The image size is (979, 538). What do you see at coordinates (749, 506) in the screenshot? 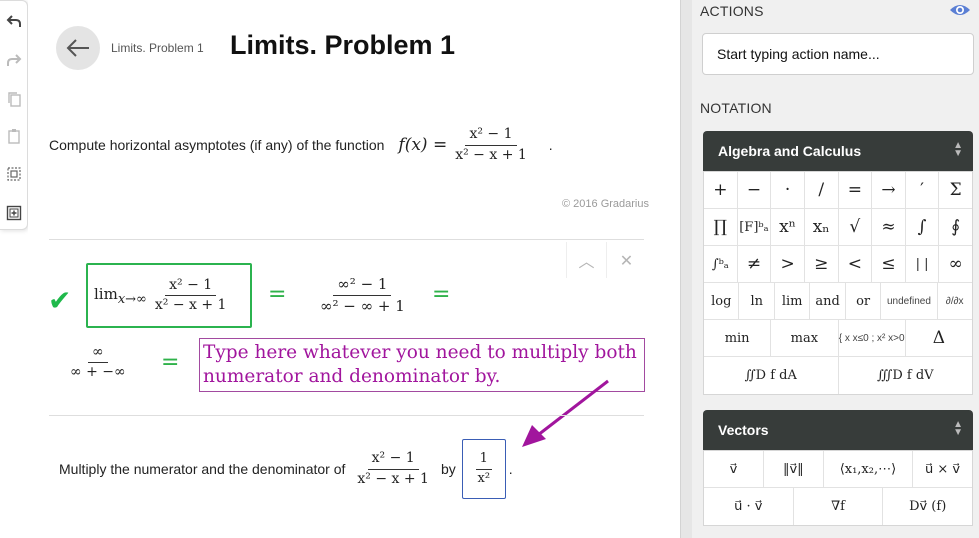
I see `palette-dot-product: u⃗ · v⃗` at bounding box center [749, 506].